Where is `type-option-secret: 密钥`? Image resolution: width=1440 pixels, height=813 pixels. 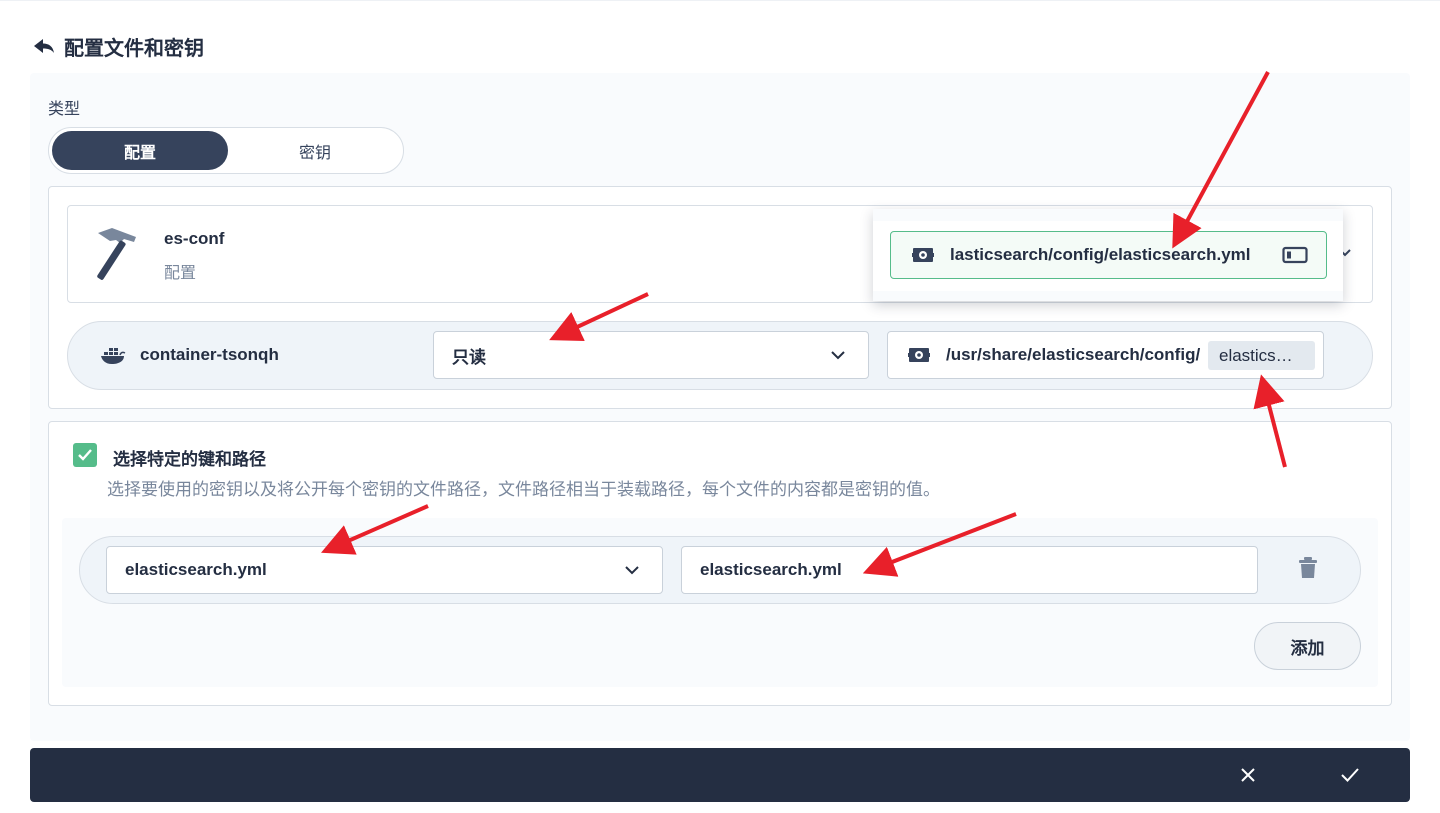
type-option-secret: 密钥 is located at coordinates (315, 150).